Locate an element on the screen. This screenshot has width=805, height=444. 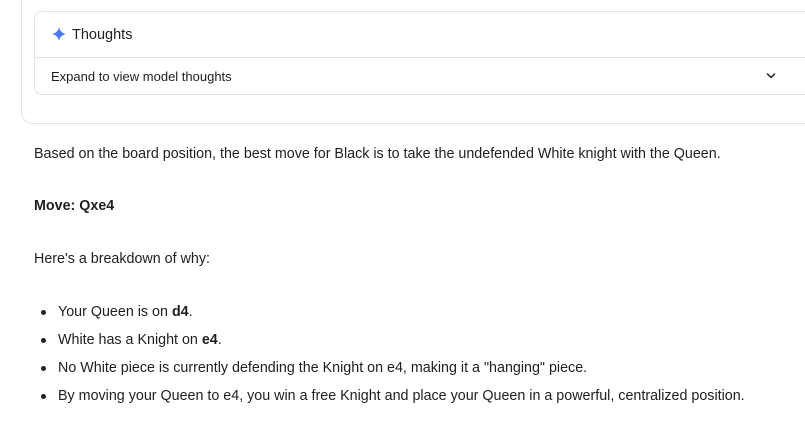
chevron-down-icon is located at coordinates (771, 76).